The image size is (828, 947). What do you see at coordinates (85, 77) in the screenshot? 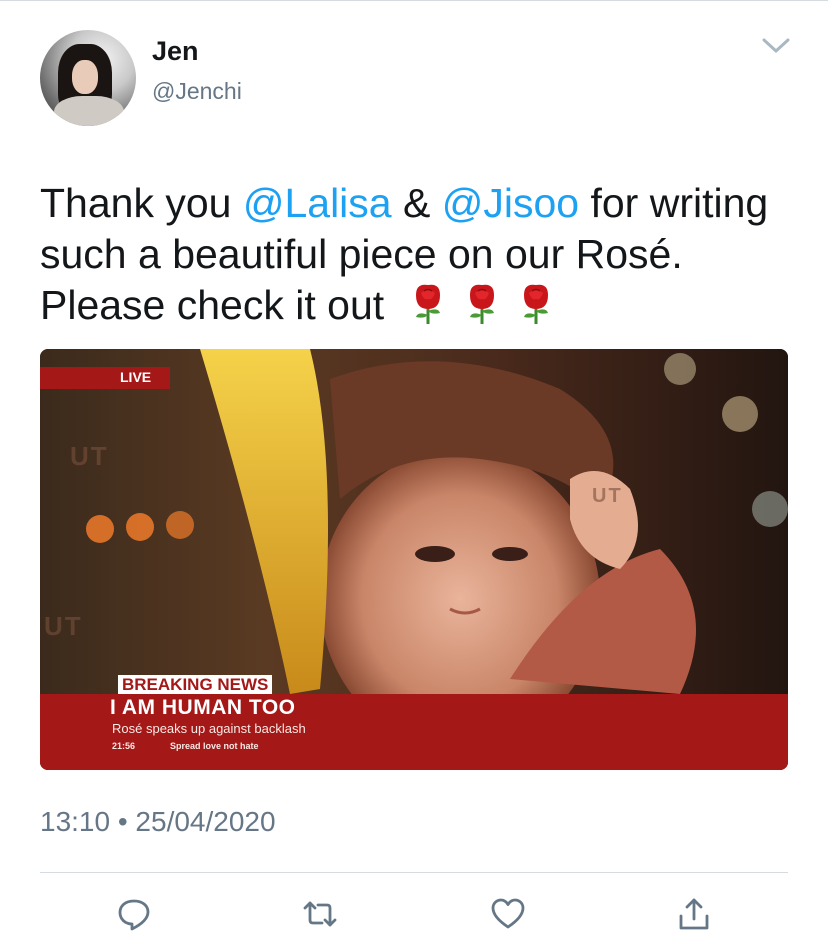
I see `avatar-face` at bounding box center [85, 77].